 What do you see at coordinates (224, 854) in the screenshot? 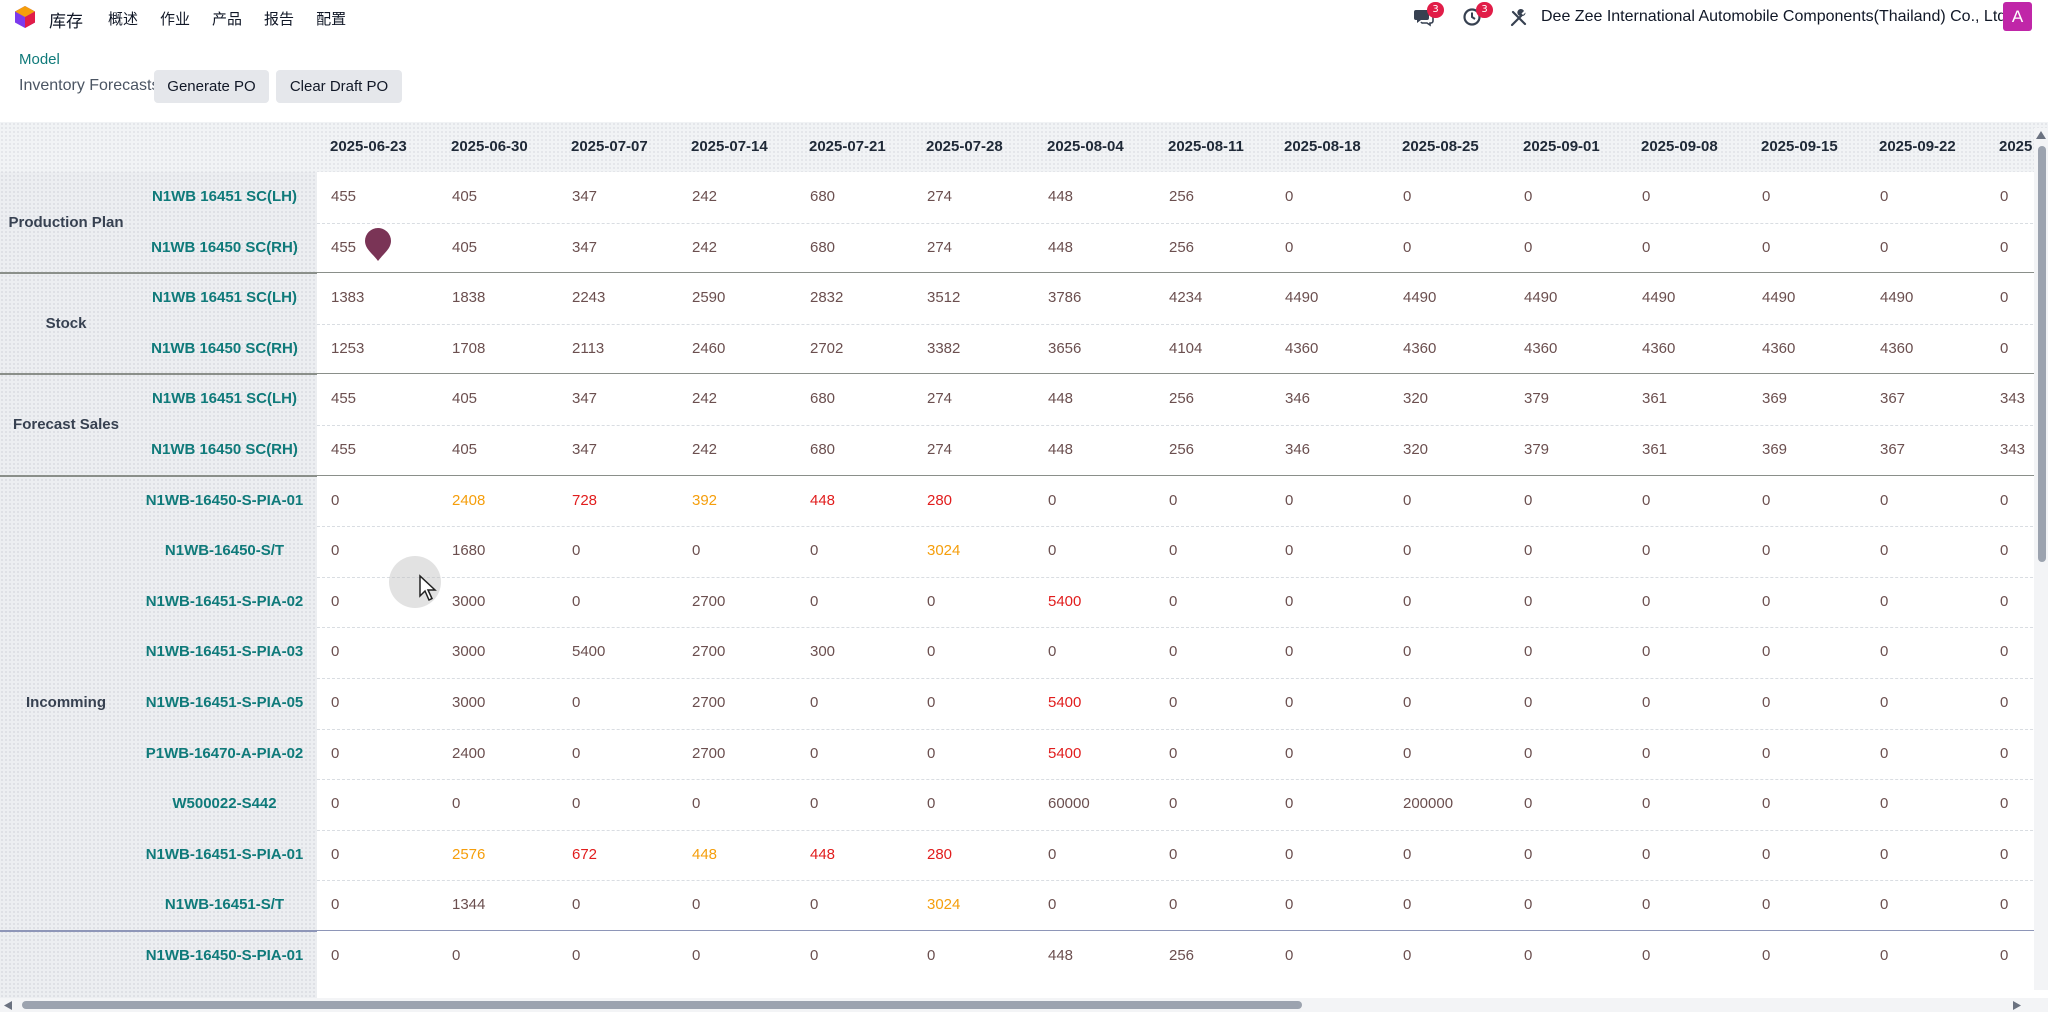
I see `row-label: N1WB-16451-S-PIA-01` at bounding box center [224, 854].